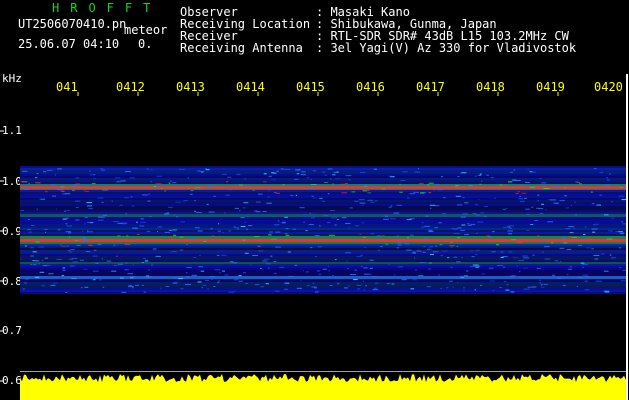 The height and width of the screenshot is (400, 629). I want to click on right-axis-line, so click(627, 237).